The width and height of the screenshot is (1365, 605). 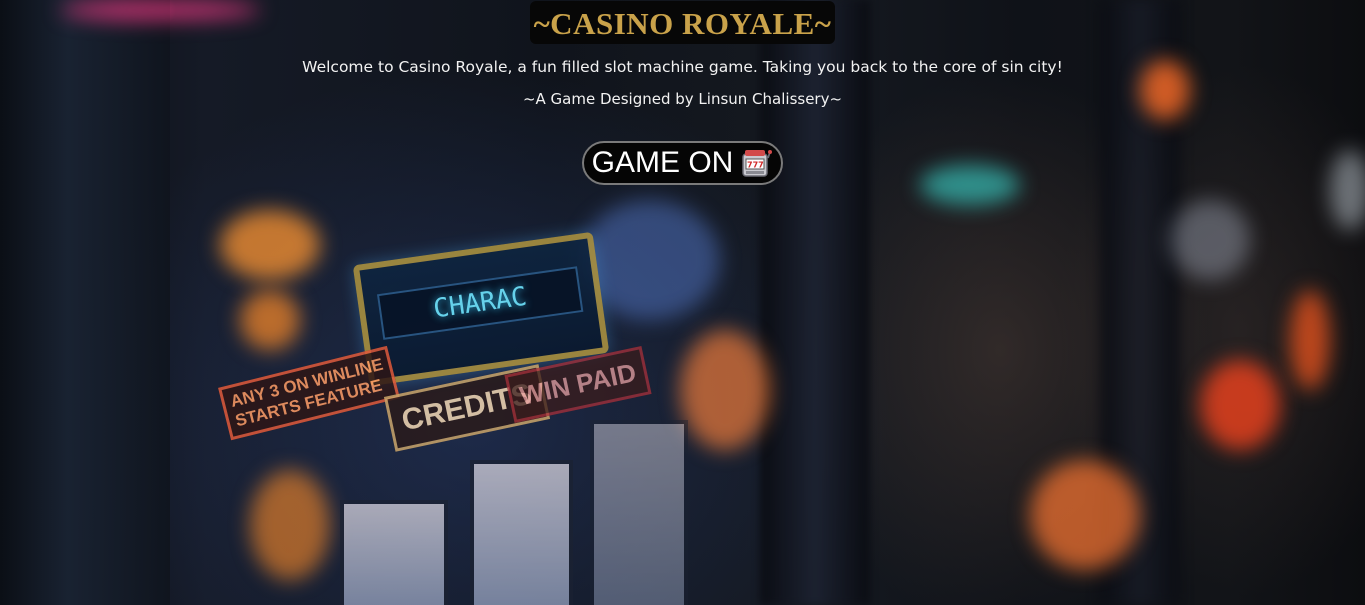 What do you see at coordinates (662, 162) in the screenshot?
I see `game-on-label: GAME ON` at bounding box center [662, 162].